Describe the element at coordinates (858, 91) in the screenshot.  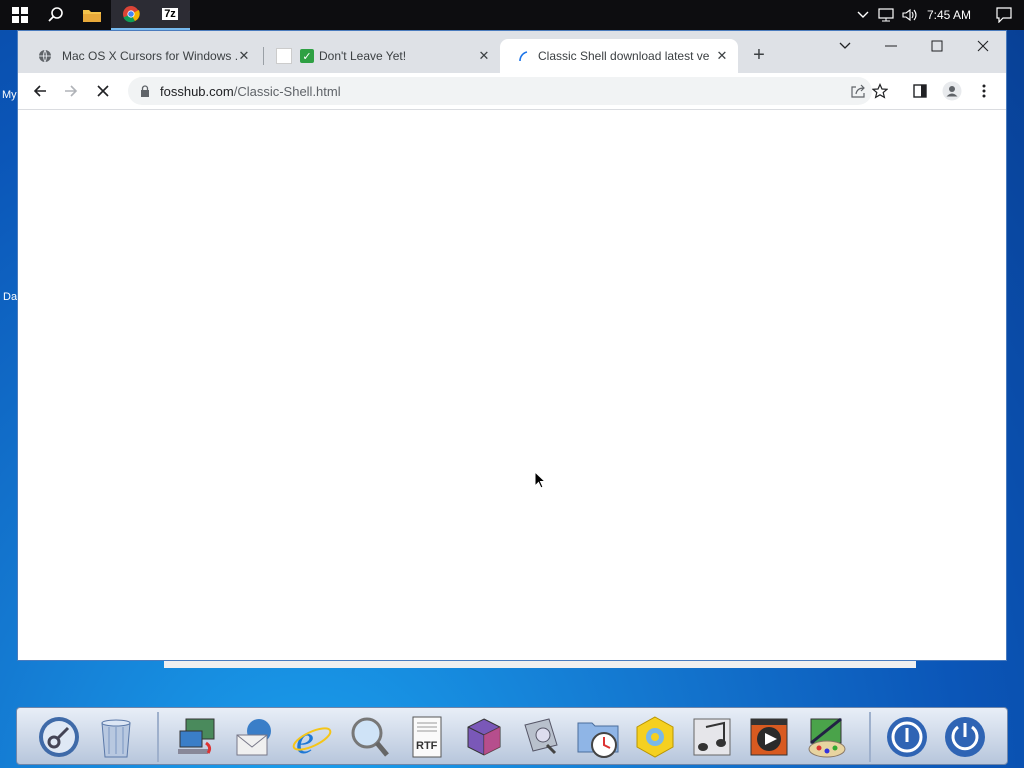
I see `share-icon` at that location.